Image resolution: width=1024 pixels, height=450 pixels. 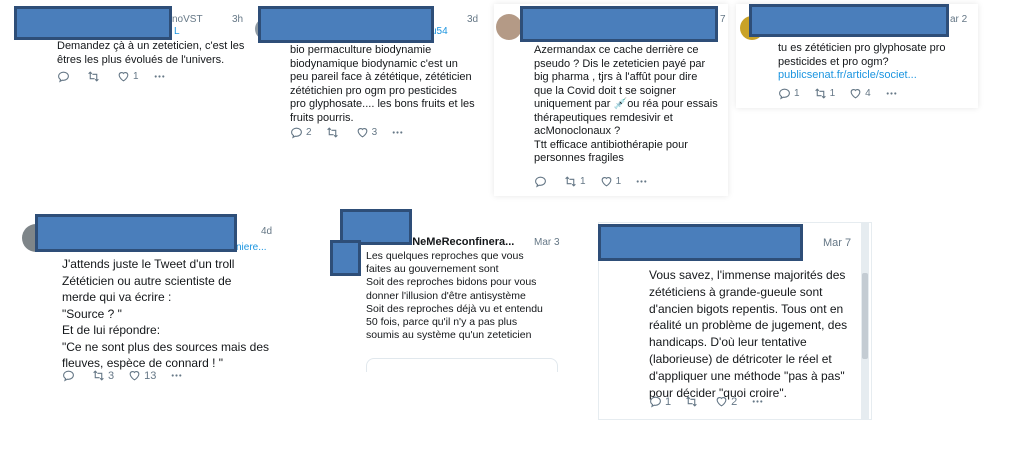 What do you see at coordinates (237, 19) in the screenshot?
I see `tweet-time: 3h` at bounding box center [237, 19].